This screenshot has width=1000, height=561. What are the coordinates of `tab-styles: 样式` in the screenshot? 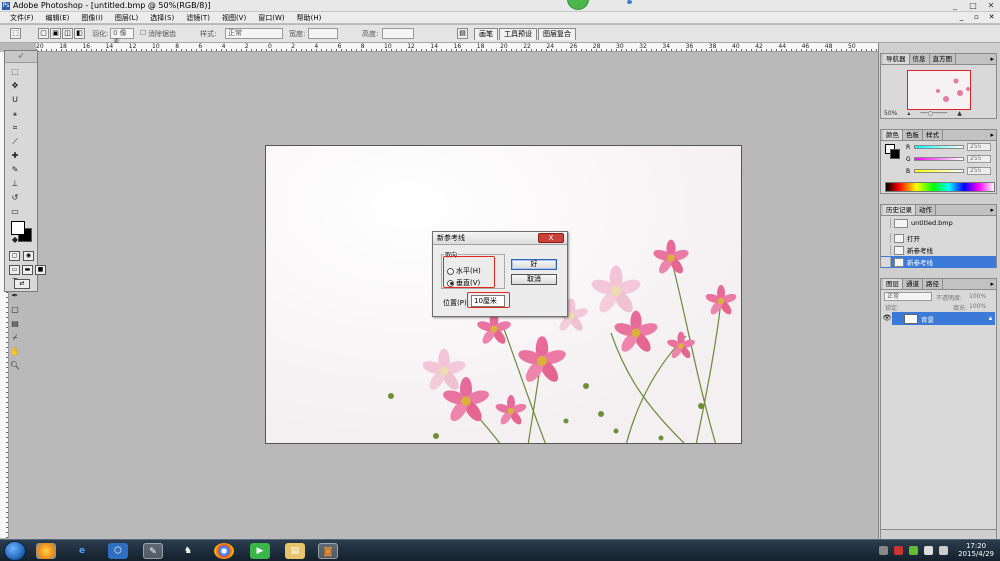 It's located at (933, 135).